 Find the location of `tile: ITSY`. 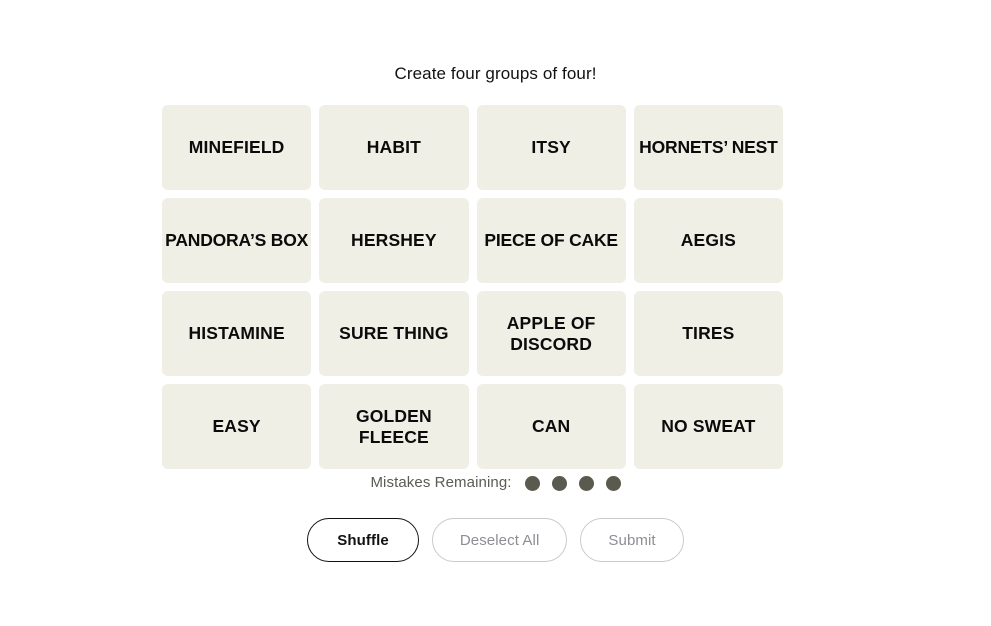

tile: ITSY is located at coordinates (551, 147).